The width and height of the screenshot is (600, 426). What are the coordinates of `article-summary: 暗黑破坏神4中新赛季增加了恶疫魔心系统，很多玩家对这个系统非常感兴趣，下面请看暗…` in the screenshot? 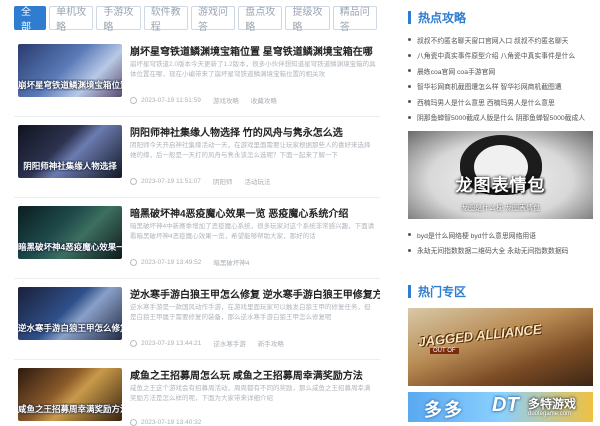 It's located at (252, 231).